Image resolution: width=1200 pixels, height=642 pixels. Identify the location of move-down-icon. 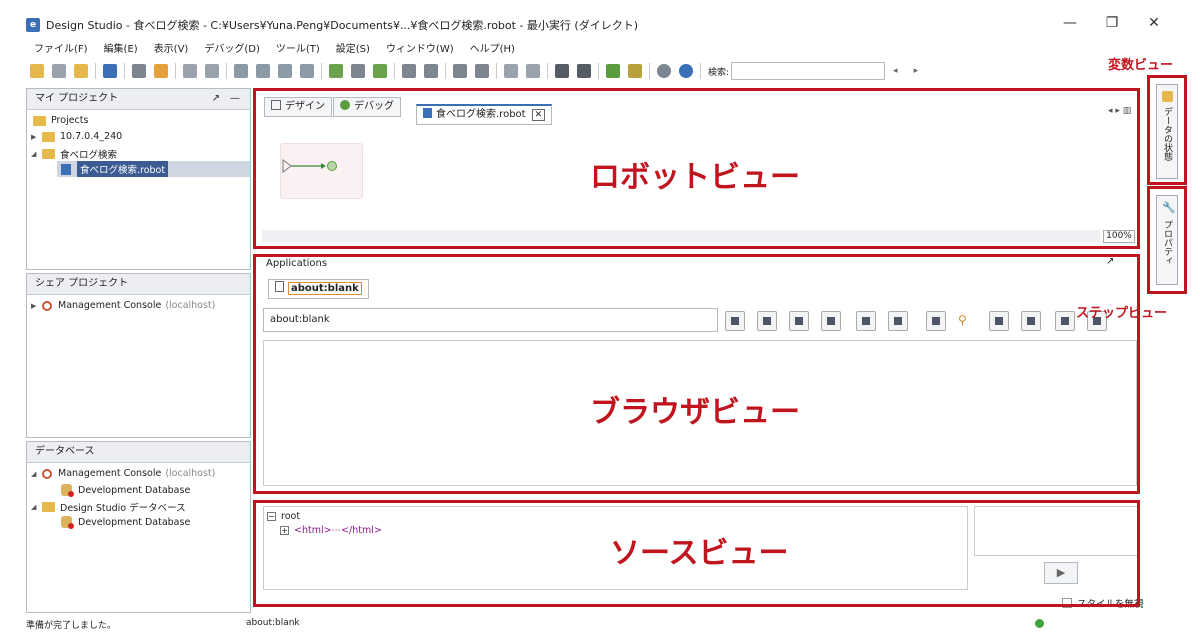
(533, 71).